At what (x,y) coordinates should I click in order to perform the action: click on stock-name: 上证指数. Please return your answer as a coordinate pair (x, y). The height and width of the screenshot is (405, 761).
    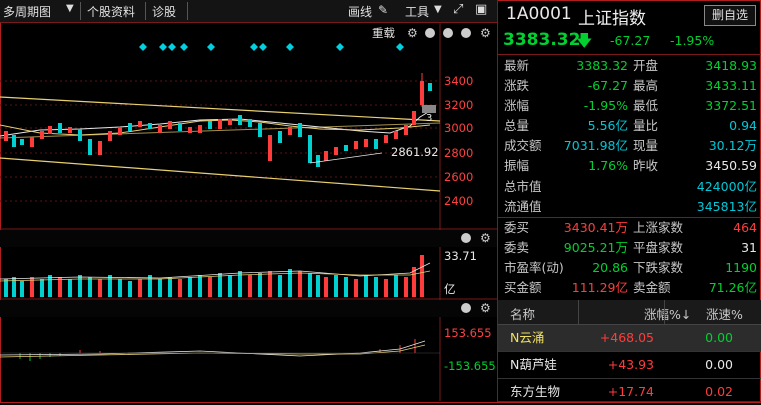
    Looking at the image, I should click on (612, 19).